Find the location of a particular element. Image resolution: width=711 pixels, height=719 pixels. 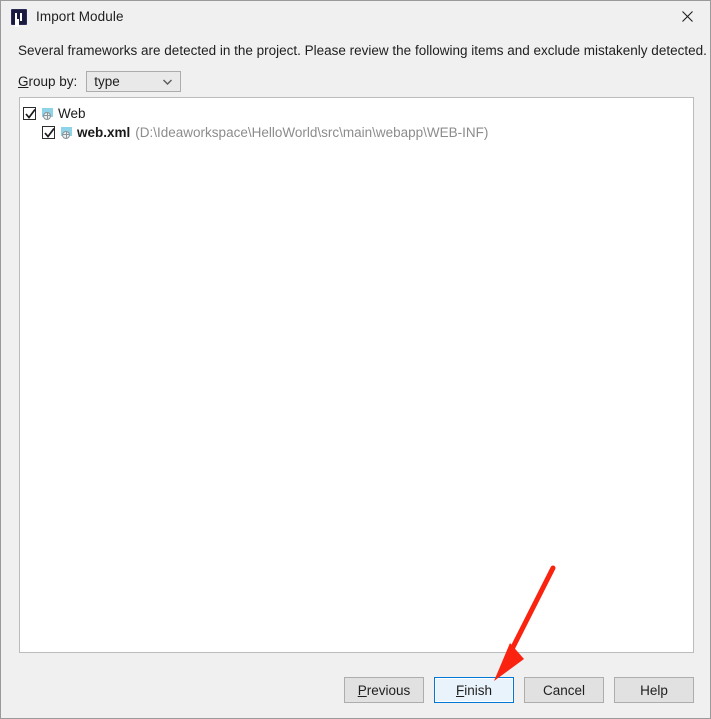

tree-row: Web is located at coordinates (356, 113).